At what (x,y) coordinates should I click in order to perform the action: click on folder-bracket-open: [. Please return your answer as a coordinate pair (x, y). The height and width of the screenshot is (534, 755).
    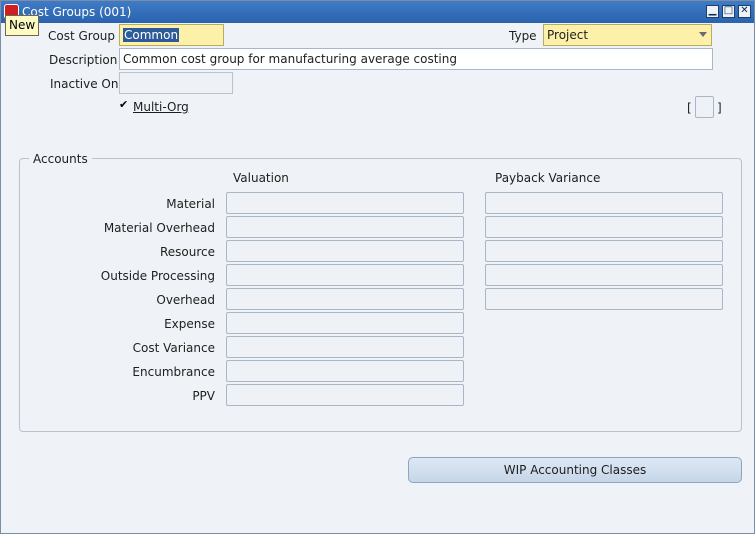
    Looking at the image, I should click on (689, 108).